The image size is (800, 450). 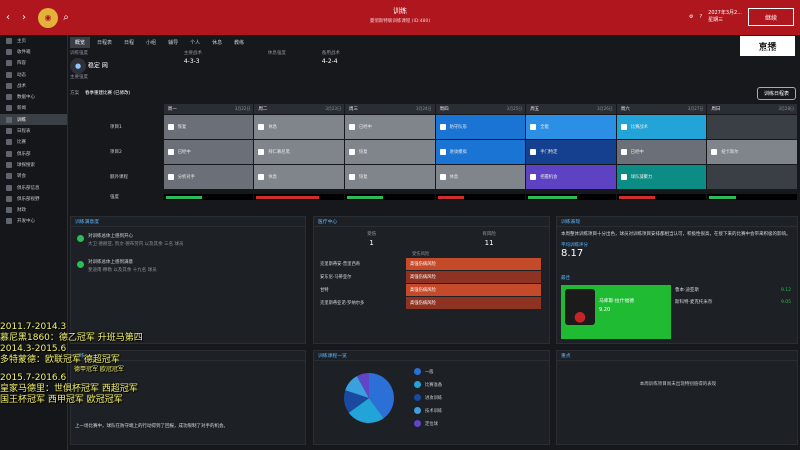 What do you see at coordinates (80, 42) in the screenshot?
I see `tab-0: 概览` at bounding box center [80, 42].